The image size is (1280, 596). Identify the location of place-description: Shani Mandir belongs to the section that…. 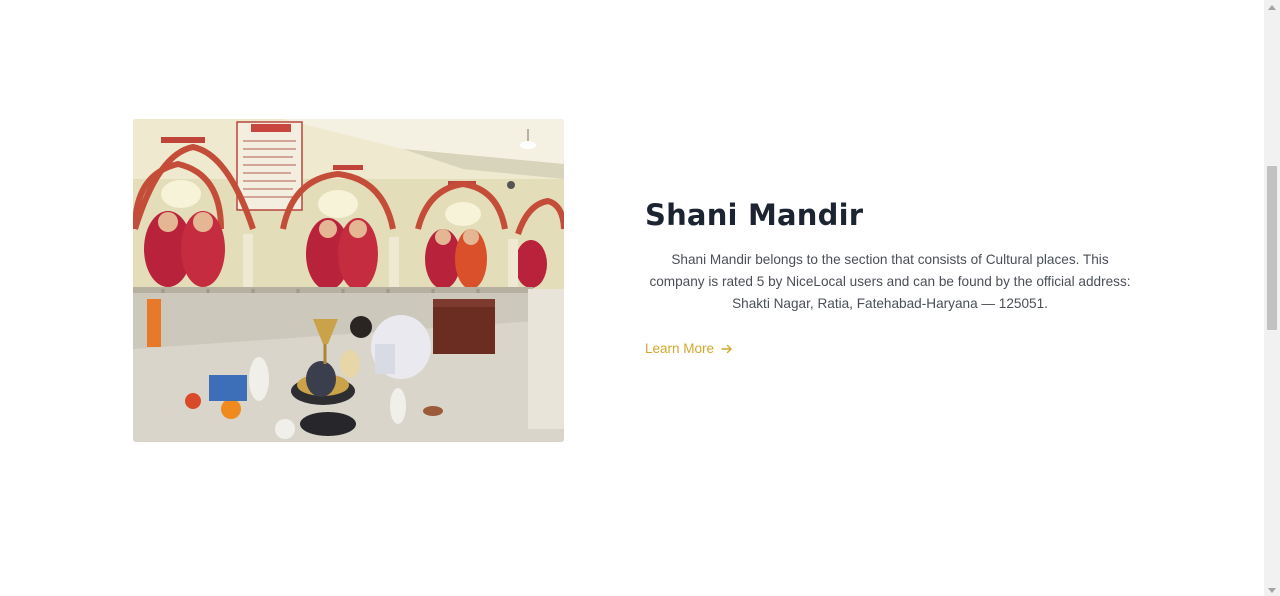
(890, 281).